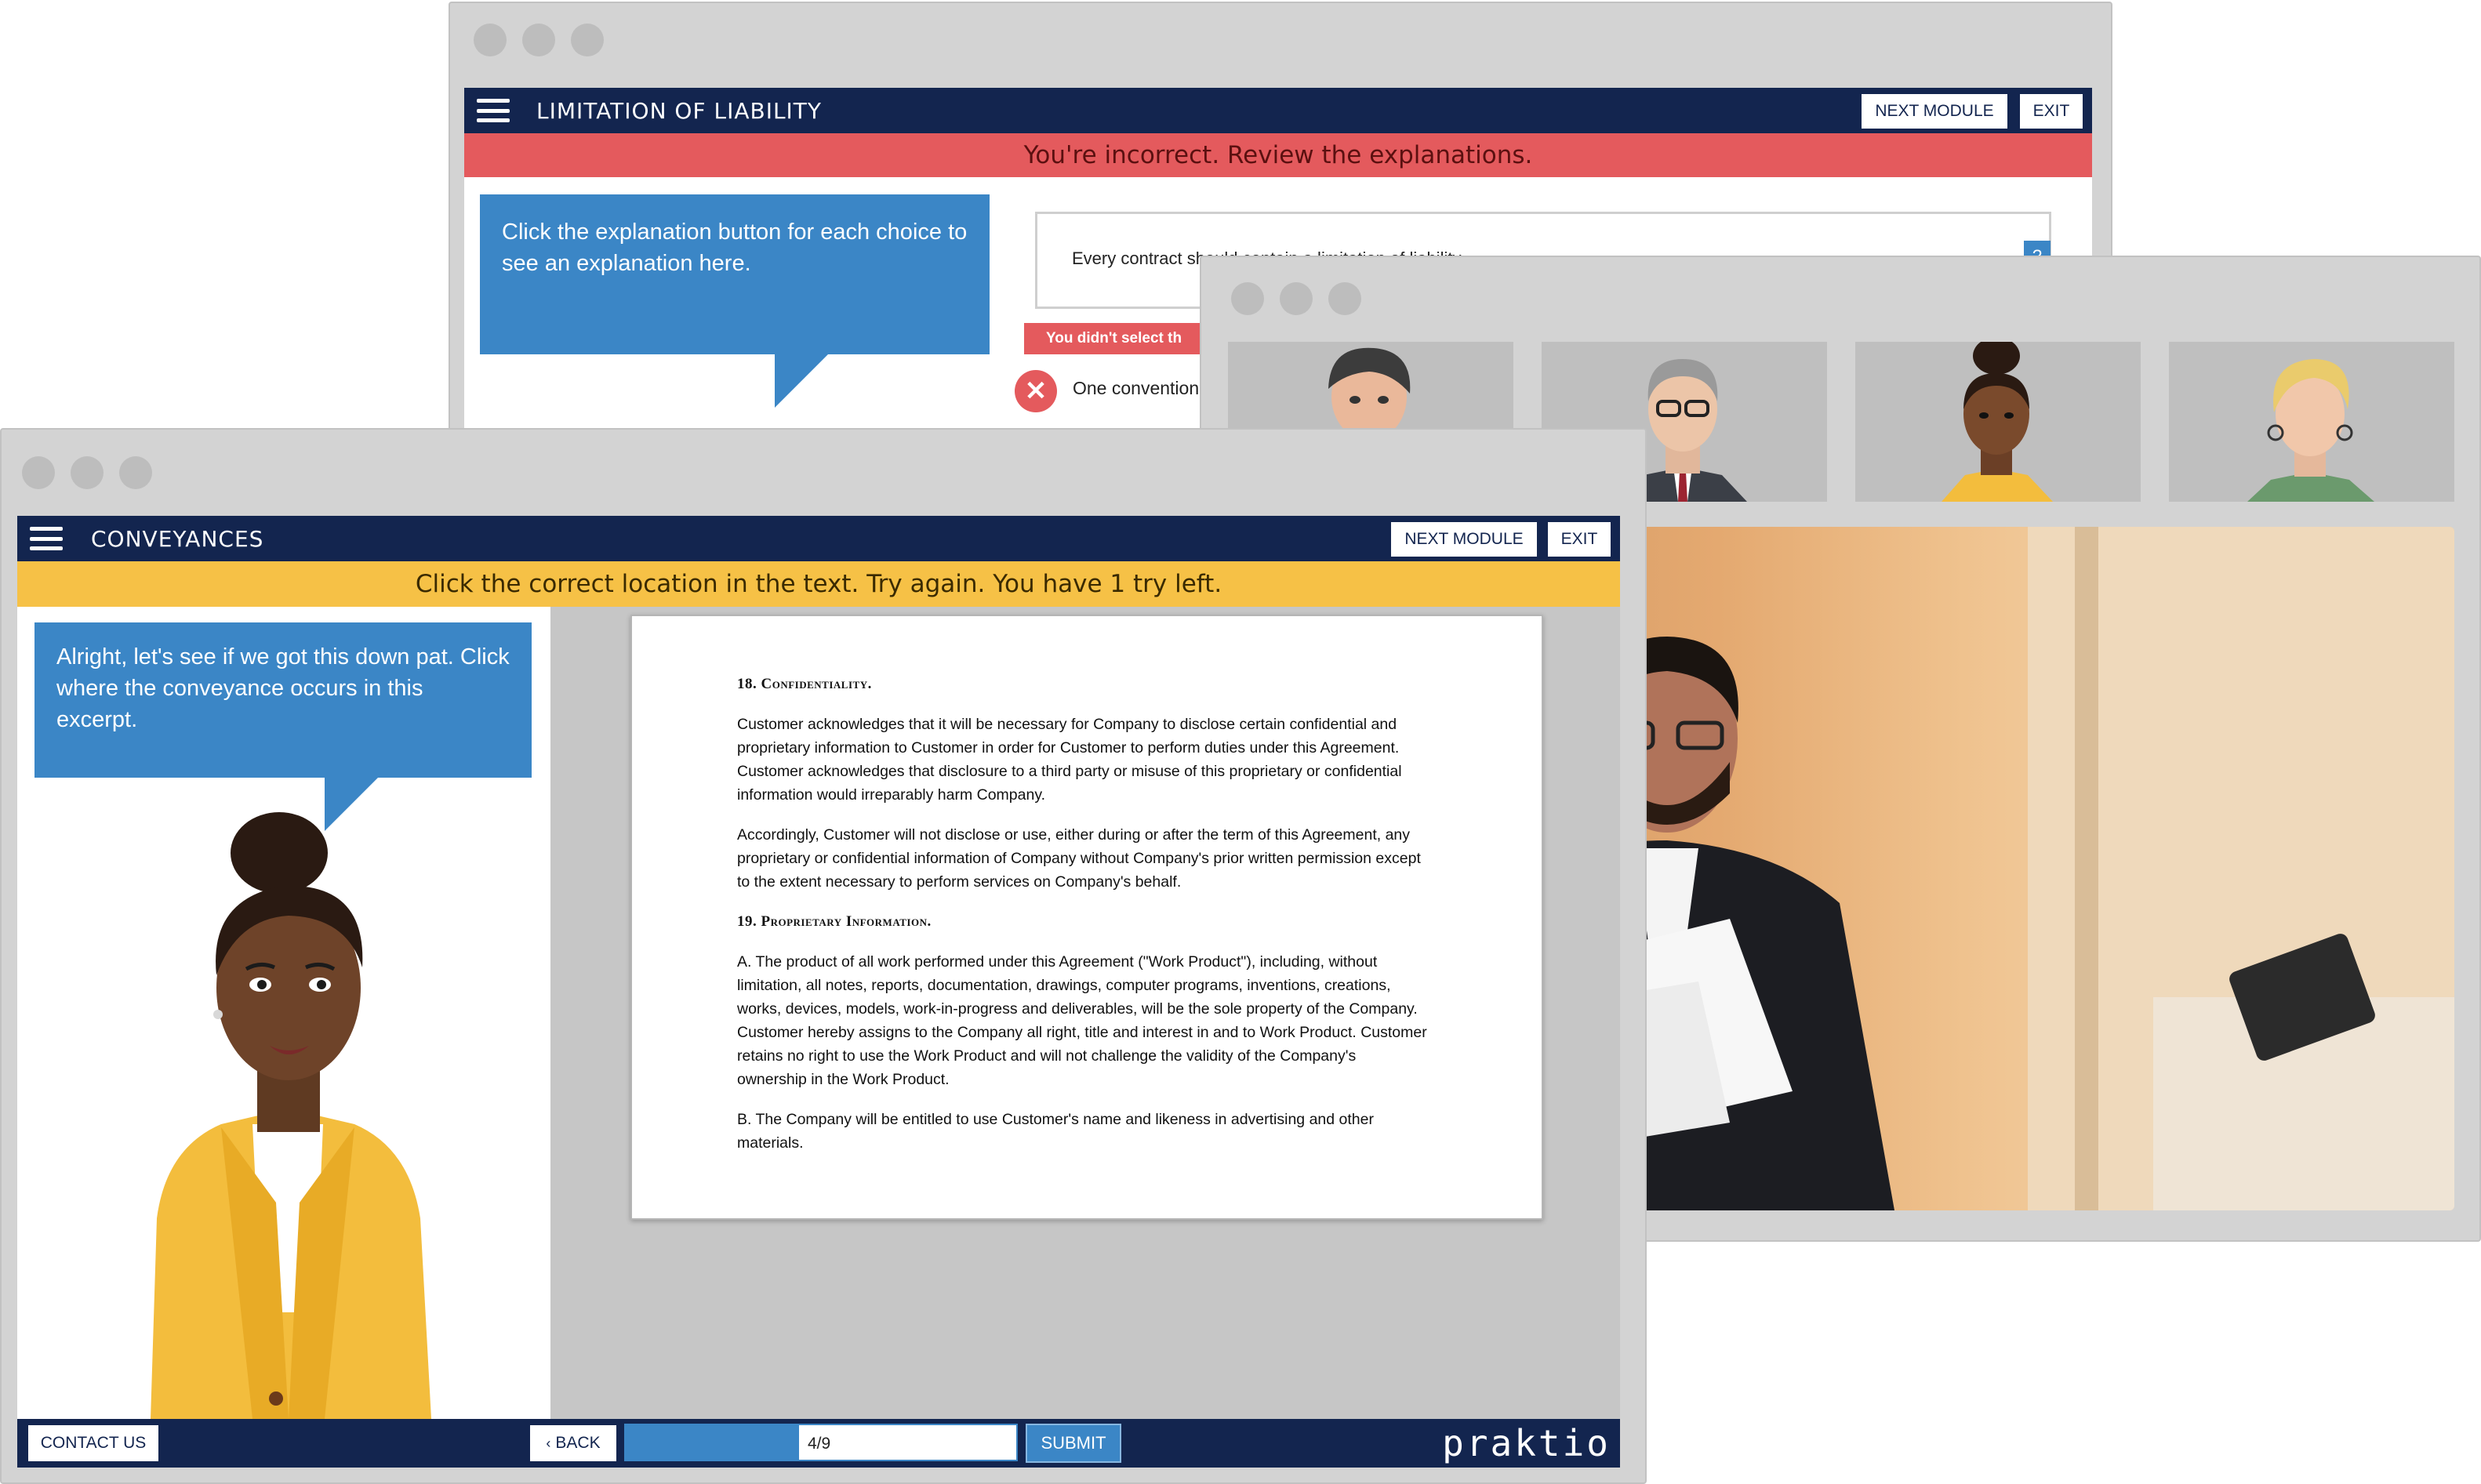 The width and height of the screenshot is (2481, 1484). I want to click on missed-answer-label: You didn't select th, so click(1118, 338).